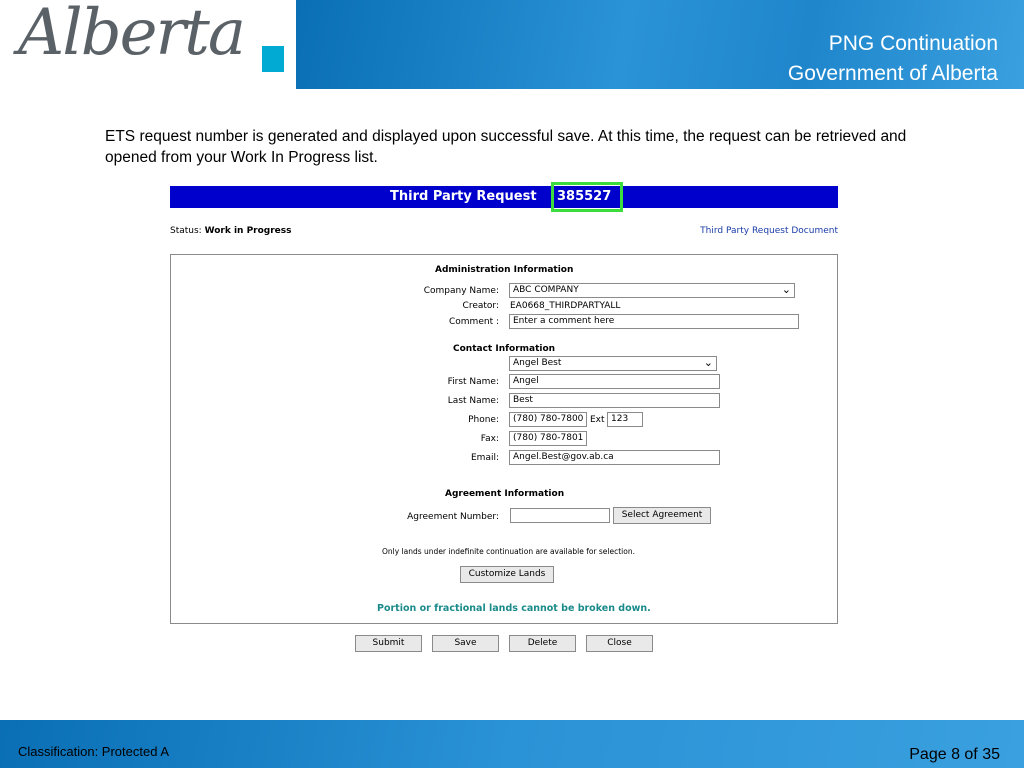 This screenshot has width=1024, height=768. I want to click on email-label: Email:, so click(484, 458).